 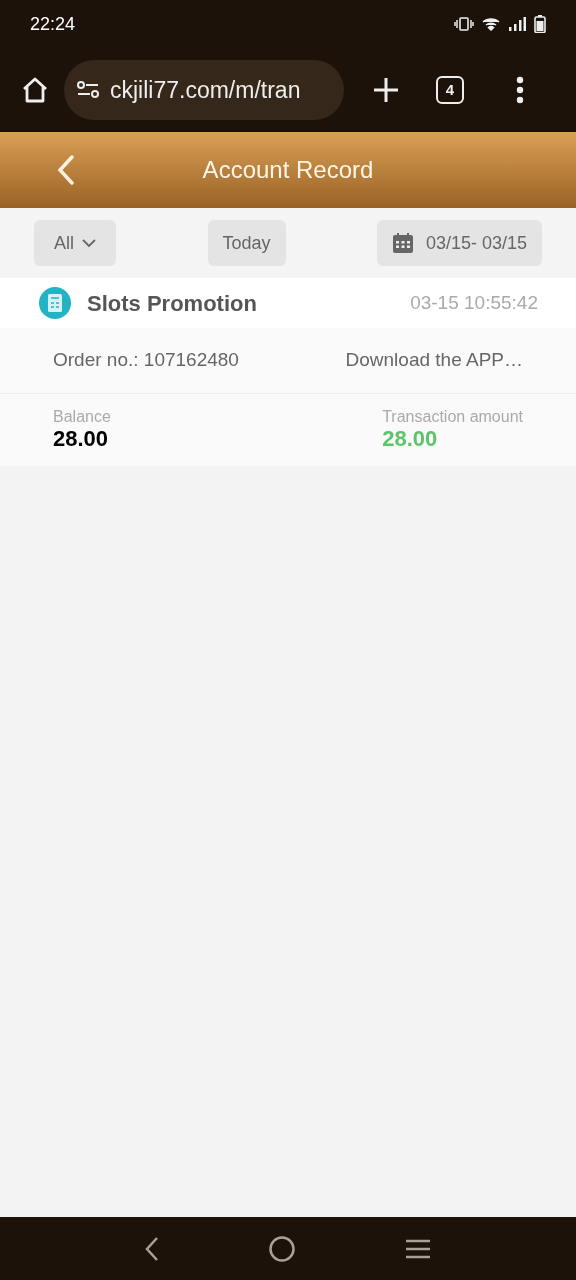 I want to click on vibrate-icon, so click(x=464, y=24).